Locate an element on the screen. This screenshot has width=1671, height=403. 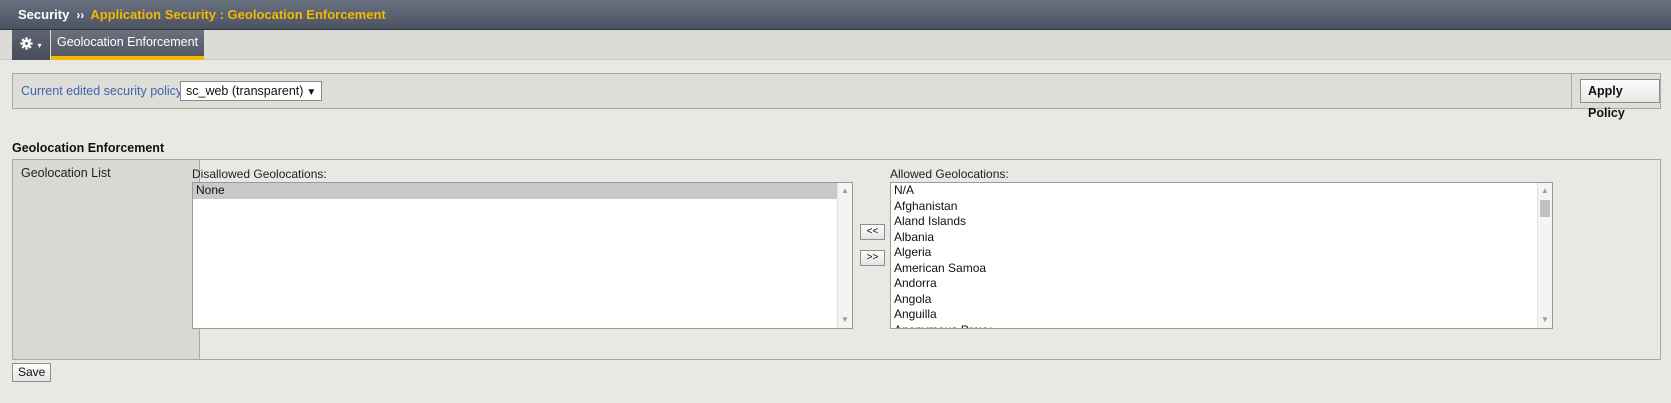
tab-geolocation-enforcement: Geolocation Enforcement is located at coordinates (128, 45).